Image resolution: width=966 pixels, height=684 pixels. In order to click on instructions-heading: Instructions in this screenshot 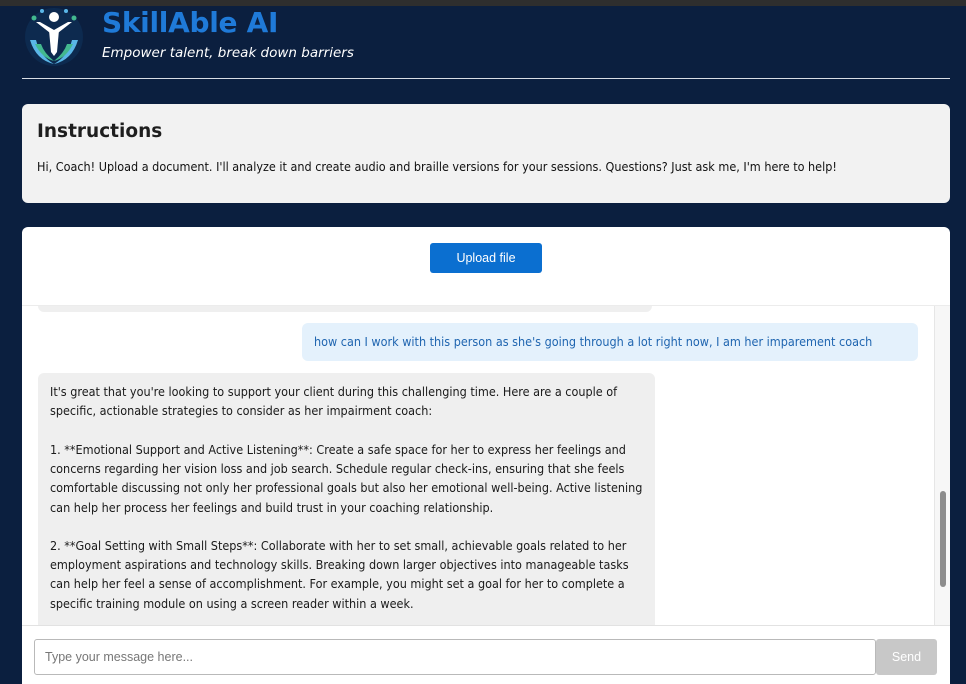, I will do `click(100, 131)`.